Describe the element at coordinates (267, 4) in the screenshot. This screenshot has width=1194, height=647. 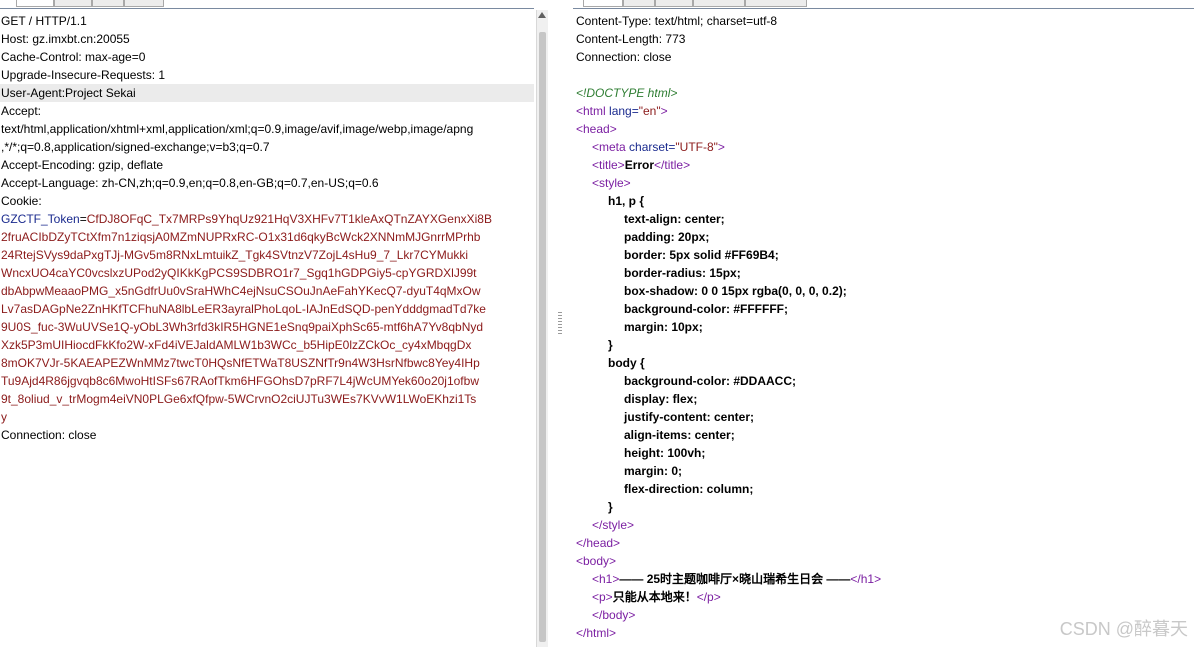
I see `request-tabstrip` at that location.